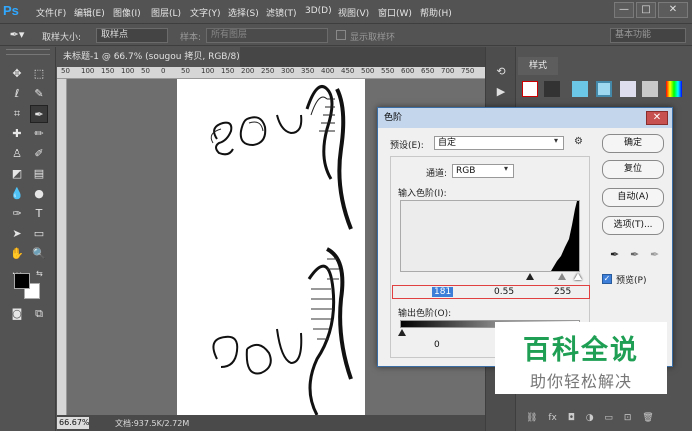  I want to click on menu-3d: 3D(D), so click(318, 11).